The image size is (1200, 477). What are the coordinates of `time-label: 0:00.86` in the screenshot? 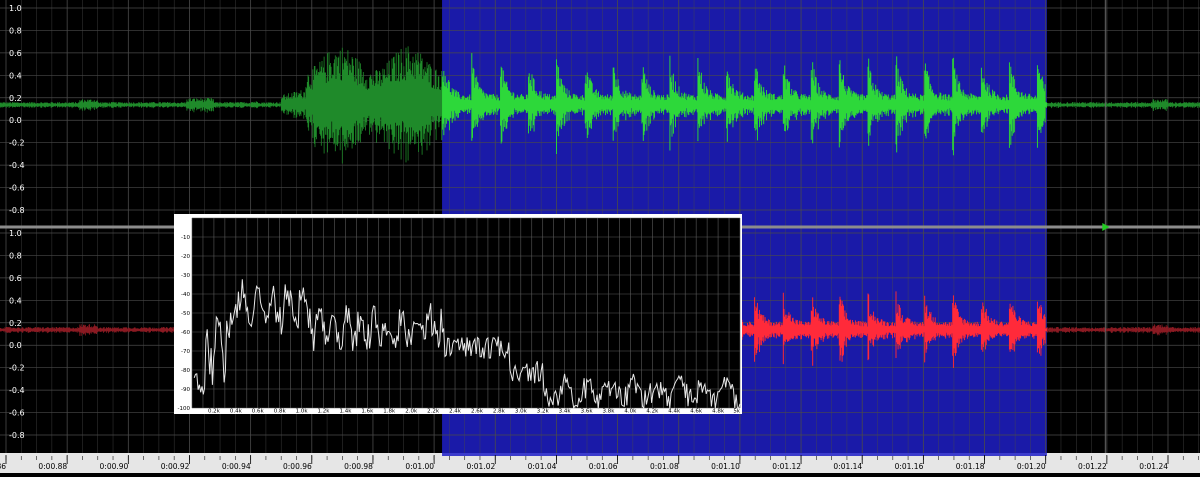 It's located at (3, 466).